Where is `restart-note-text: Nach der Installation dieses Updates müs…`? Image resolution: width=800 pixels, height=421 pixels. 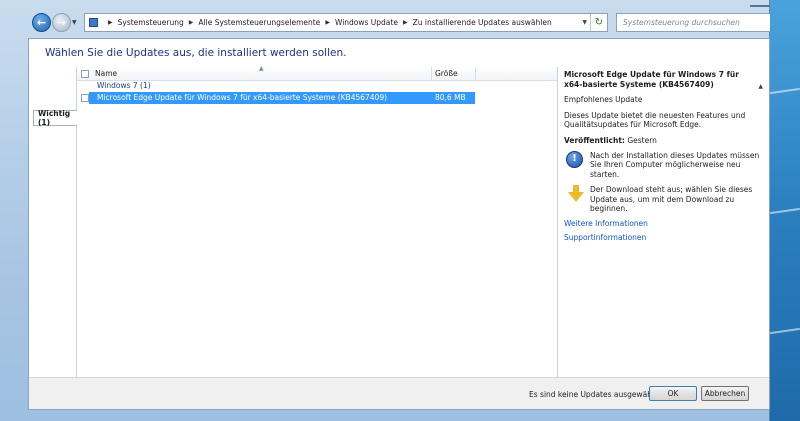
restart-note-text: Nach der Installation dieses Updates müs… is located at coordinates (675, 164).